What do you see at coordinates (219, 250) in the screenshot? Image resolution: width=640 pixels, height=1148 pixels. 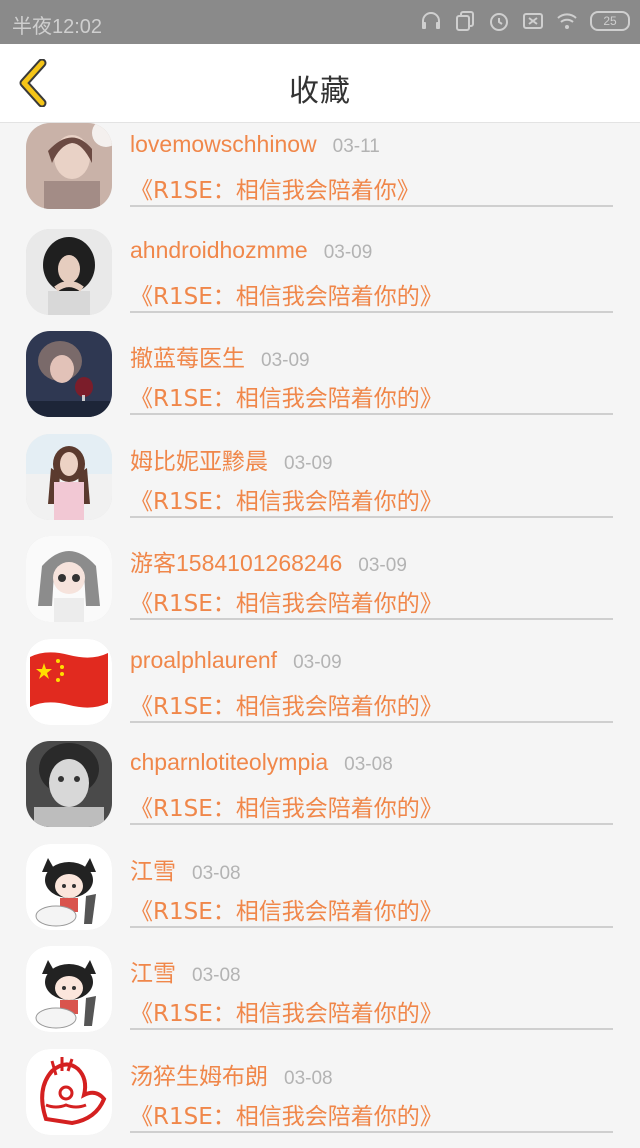 I see `user-name-text: ahndroidhozmme` at bounding box center [219, 250].